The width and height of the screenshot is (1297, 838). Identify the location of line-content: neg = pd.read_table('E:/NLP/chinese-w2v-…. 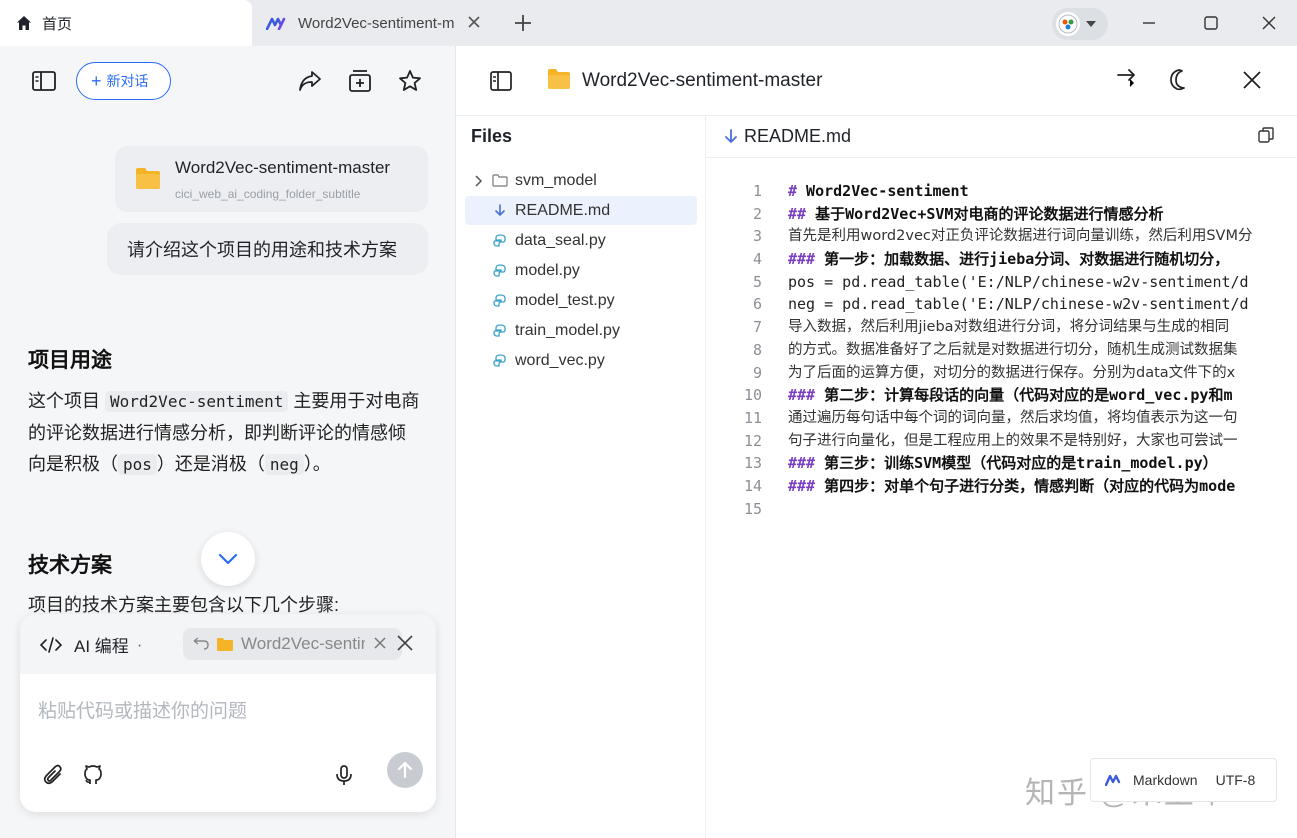
(1018, 304).